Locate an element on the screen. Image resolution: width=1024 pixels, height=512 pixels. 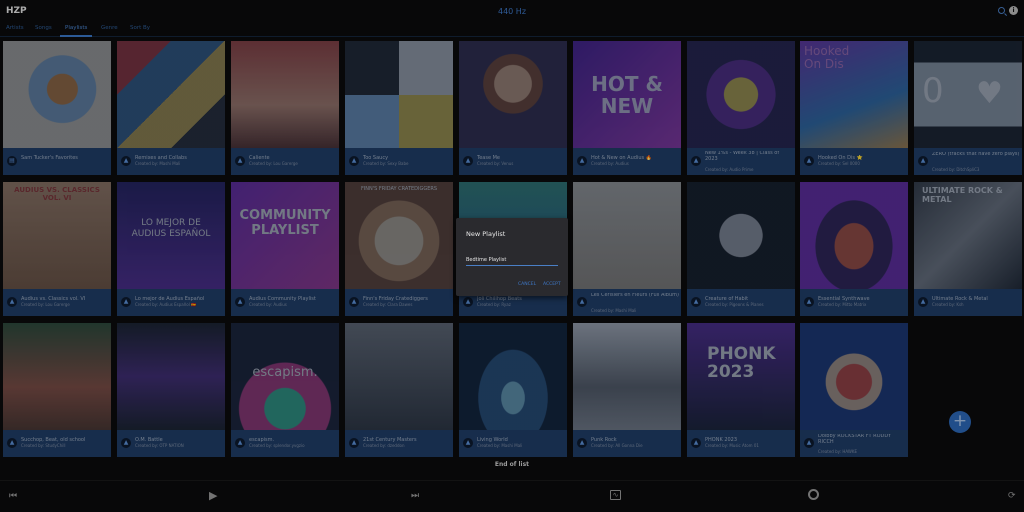
new-playlist-dialog: New Playlist CANCEL ACCEPT is located at coordinates (512, 257).